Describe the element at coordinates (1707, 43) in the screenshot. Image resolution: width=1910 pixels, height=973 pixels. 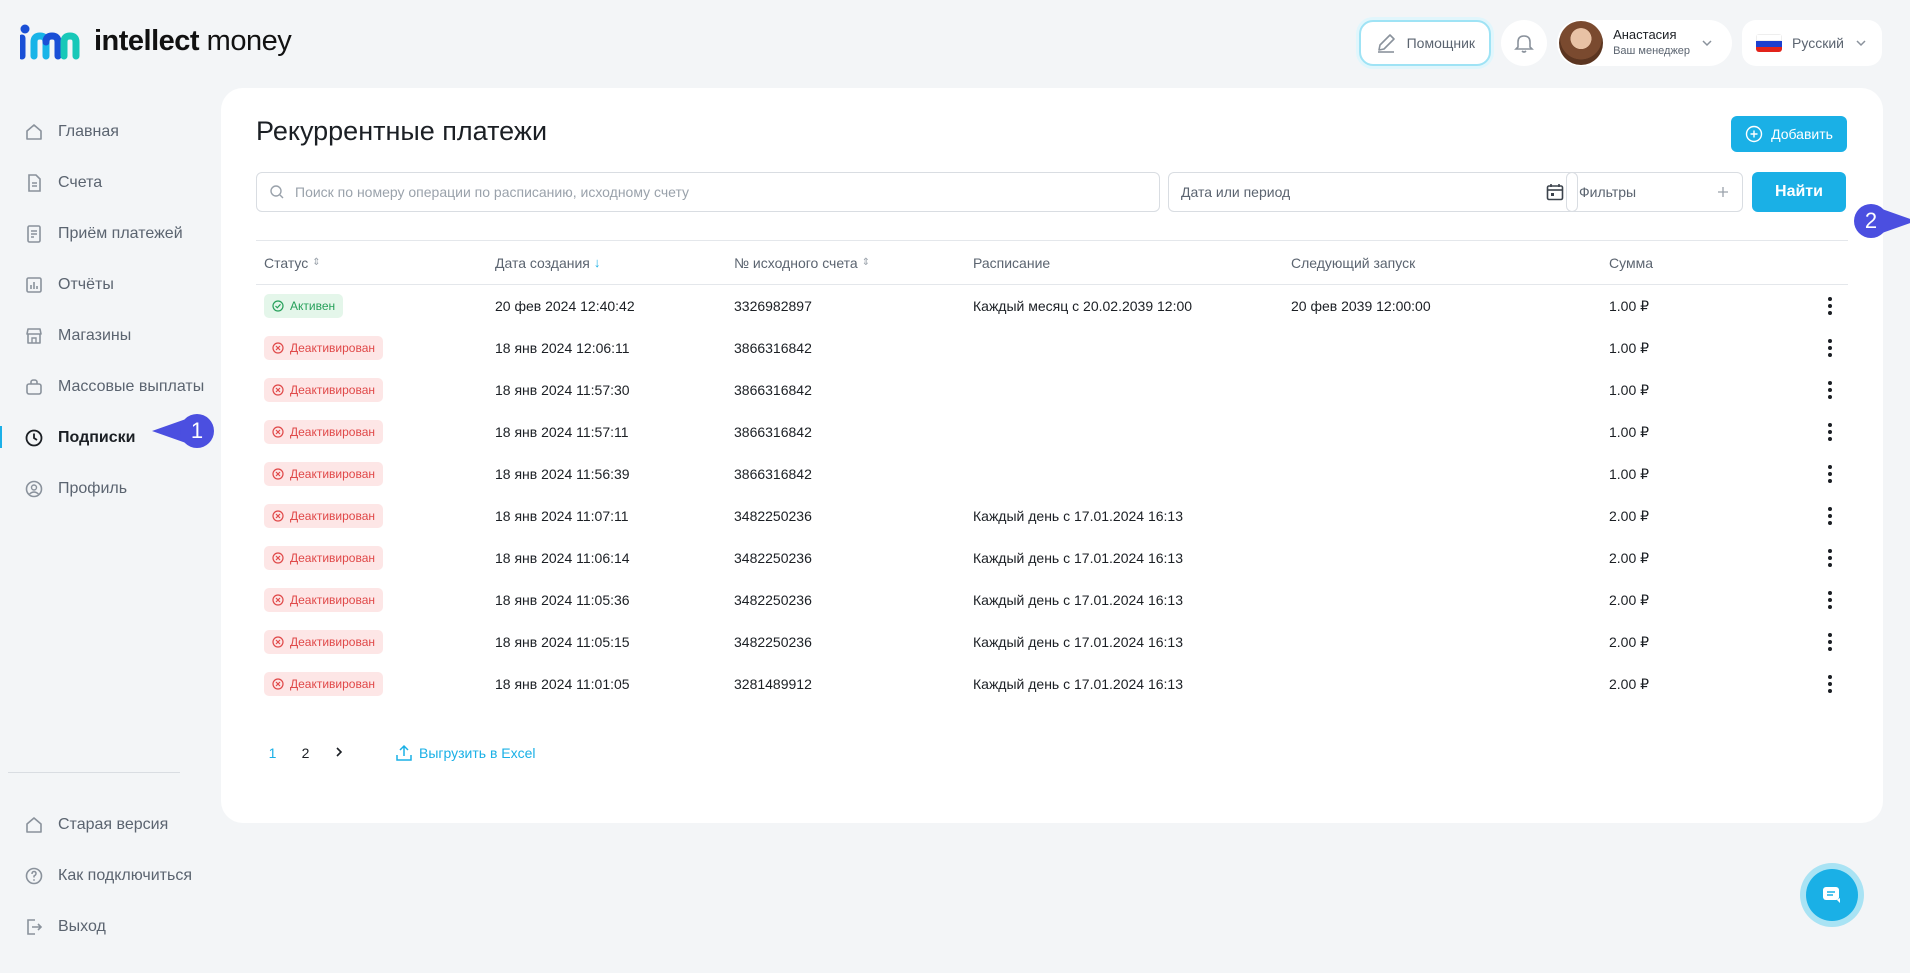
I see `chevron-down-icon` at that location.